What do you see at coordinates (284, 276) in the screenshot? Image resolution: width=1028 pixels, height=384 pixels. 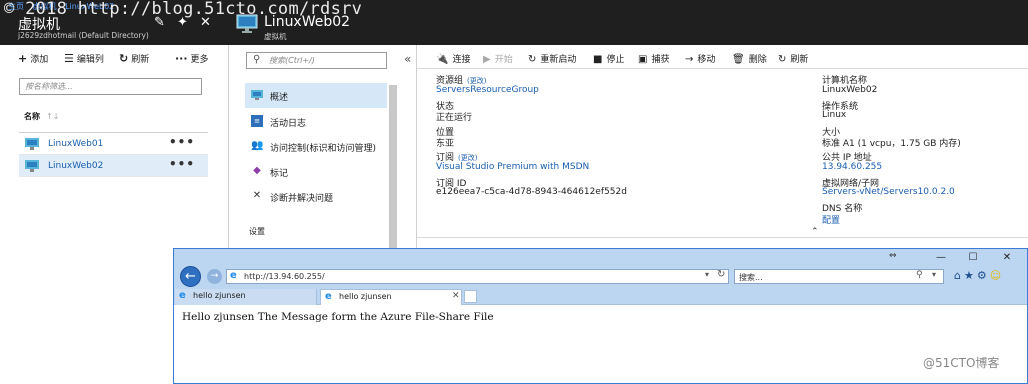 I see `url-text: http://13.94.60.255/` at bounding box center [284, 276].